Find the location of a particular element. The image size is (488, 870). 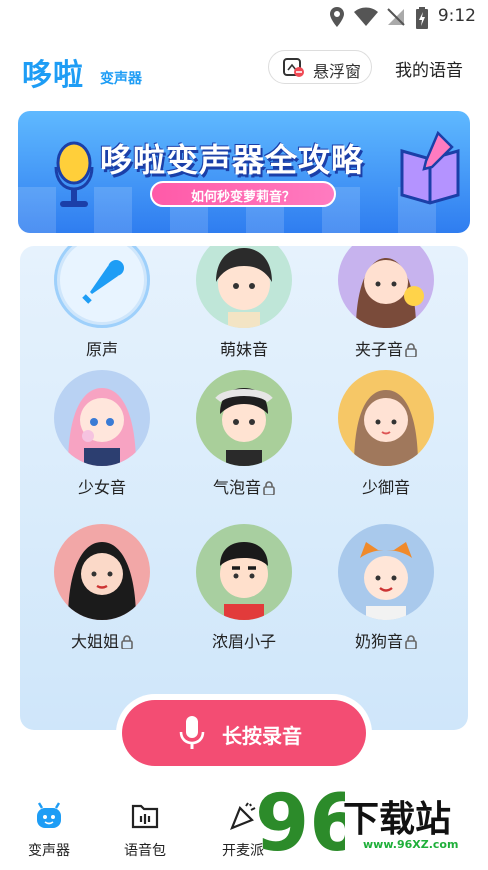

voice-name: 夹子音 is located at coordinates (386, 348).